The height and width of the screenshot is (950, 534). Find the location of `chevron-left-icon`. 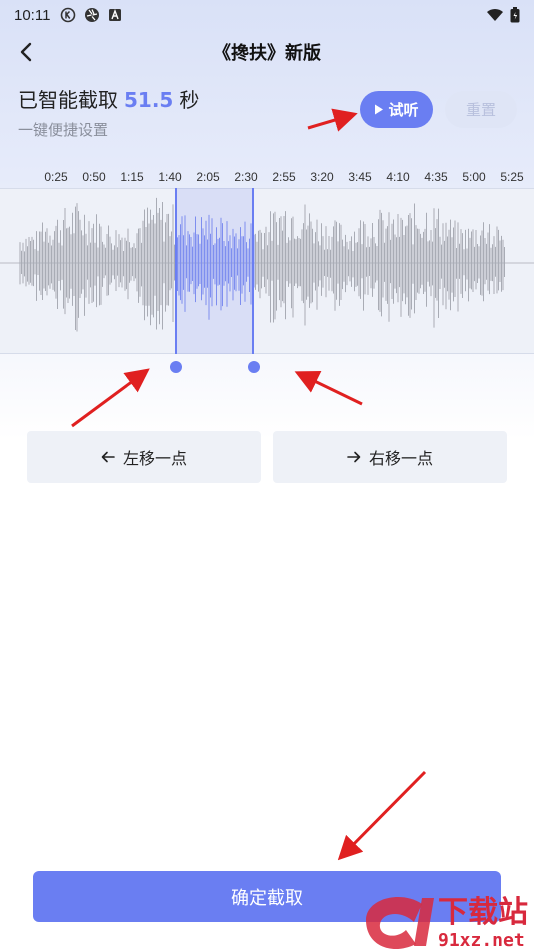

chevron-left-icon is located at coordinates (26, 52).